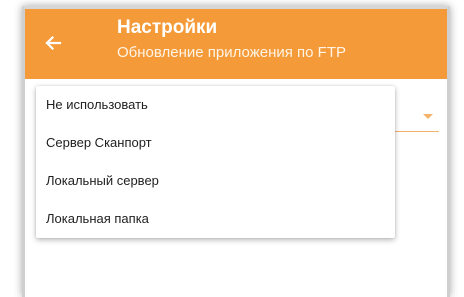 The image size is (464, 297). What do you see at coordinates (215, 105) in the screenshot?
I see `dropdown-option-not-used: Не использовать` at bounding box center [215, 105].